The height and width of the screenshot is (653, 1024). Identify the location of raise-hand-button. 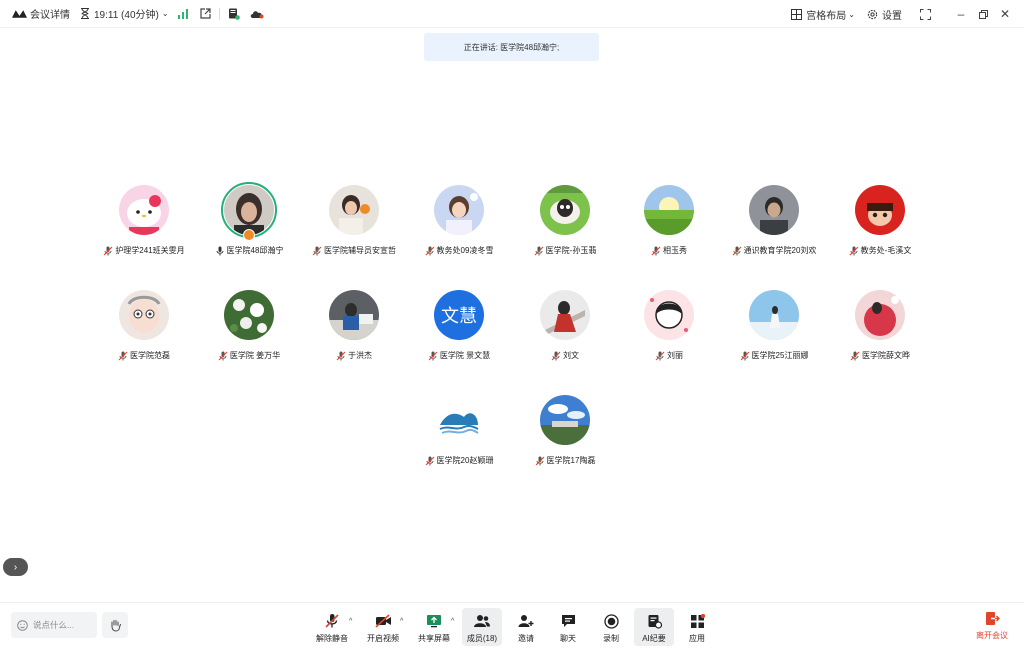
(115, 625).